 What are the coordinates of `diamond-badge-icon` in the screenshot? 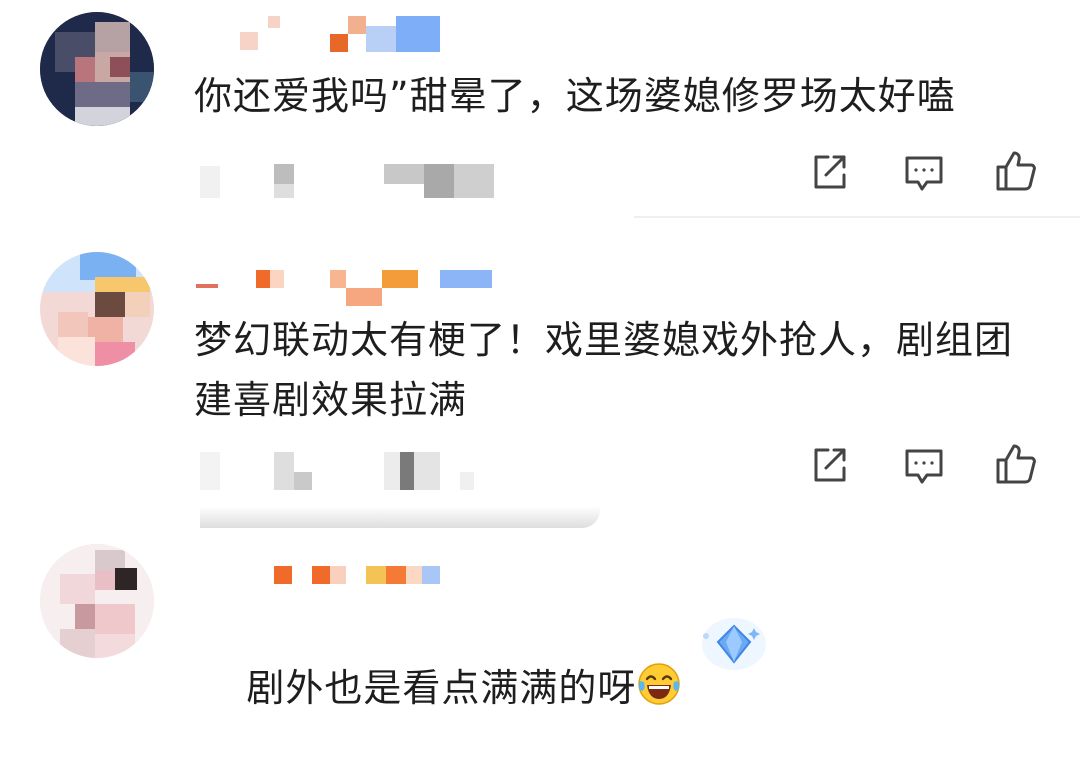 It's located at (731, 644).